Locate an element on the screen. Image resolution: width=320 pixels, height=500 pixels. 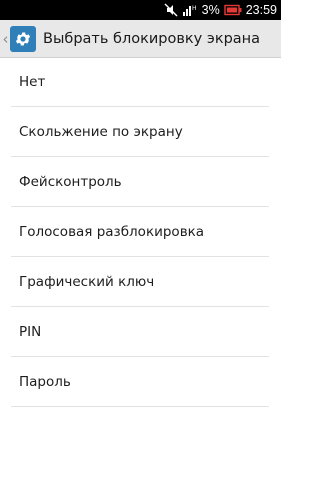
option-label: Голосовая разблокировка is located at coordinates (112, 232).